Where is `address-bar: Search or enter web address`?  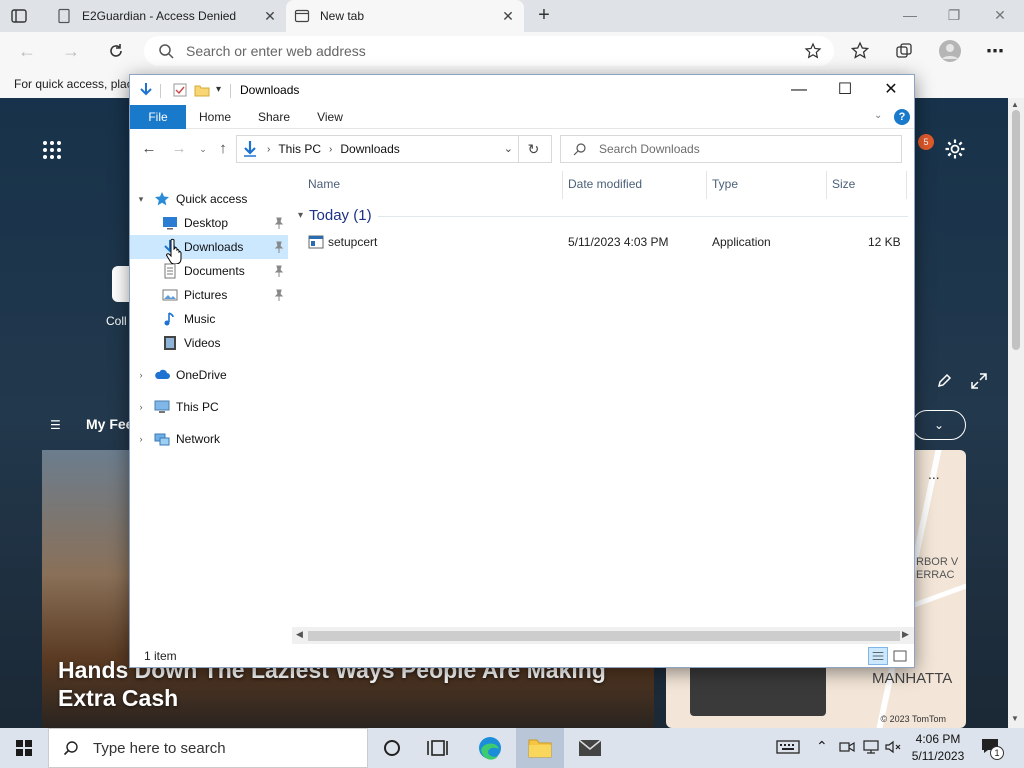
address-bar: Search or enter web address is located at coordinates (489, 51).